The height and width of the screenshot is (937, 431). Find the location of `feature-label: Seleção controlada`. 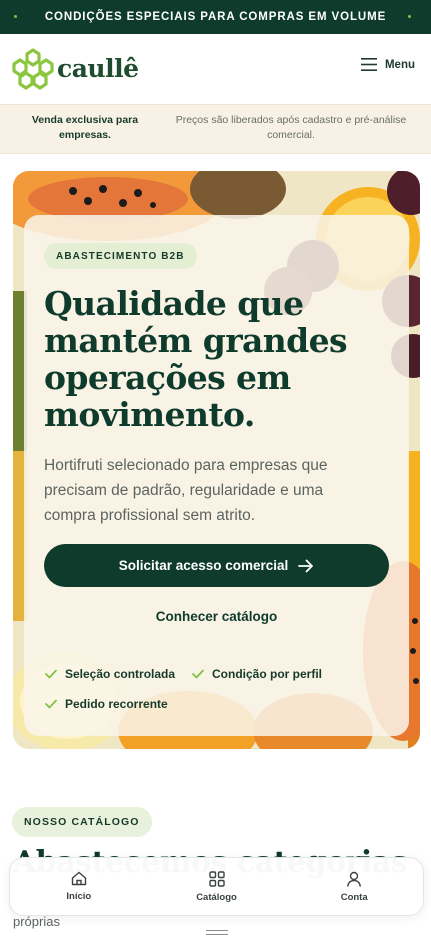

feature-label: Seleção controlada is located at coordinates (120, 674).